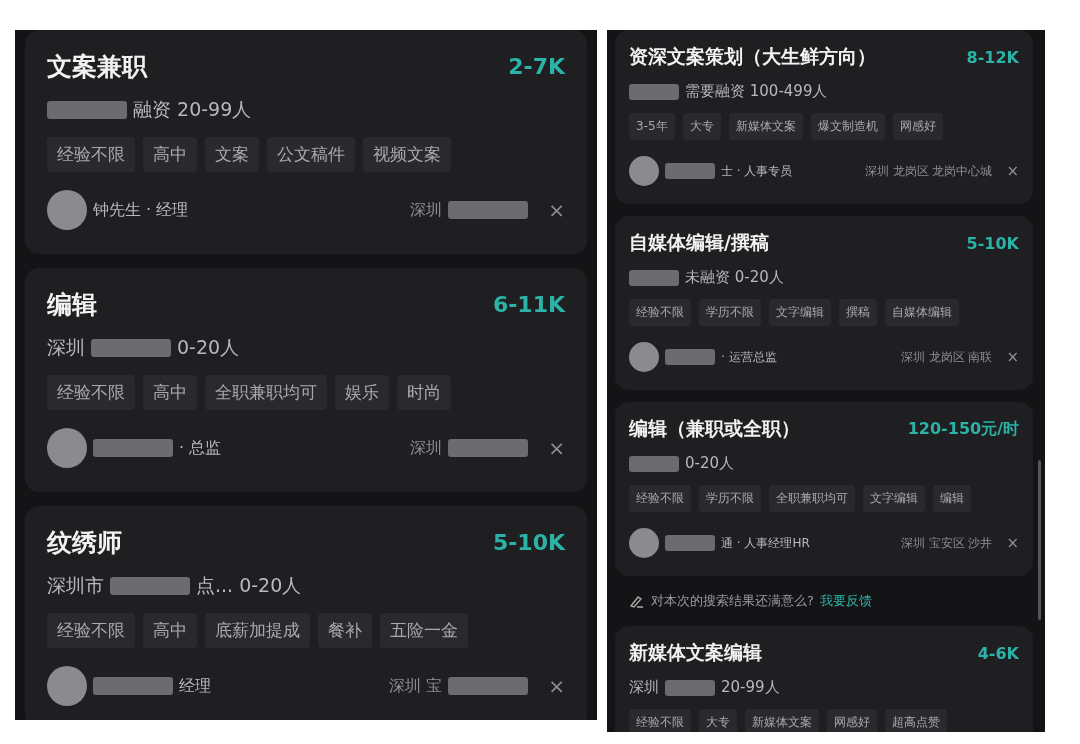  Describe the element at coordinates (928, 171) in the screenshot. I see `job-location: 深圳 龙岗区 龙岗中心城` at that location.